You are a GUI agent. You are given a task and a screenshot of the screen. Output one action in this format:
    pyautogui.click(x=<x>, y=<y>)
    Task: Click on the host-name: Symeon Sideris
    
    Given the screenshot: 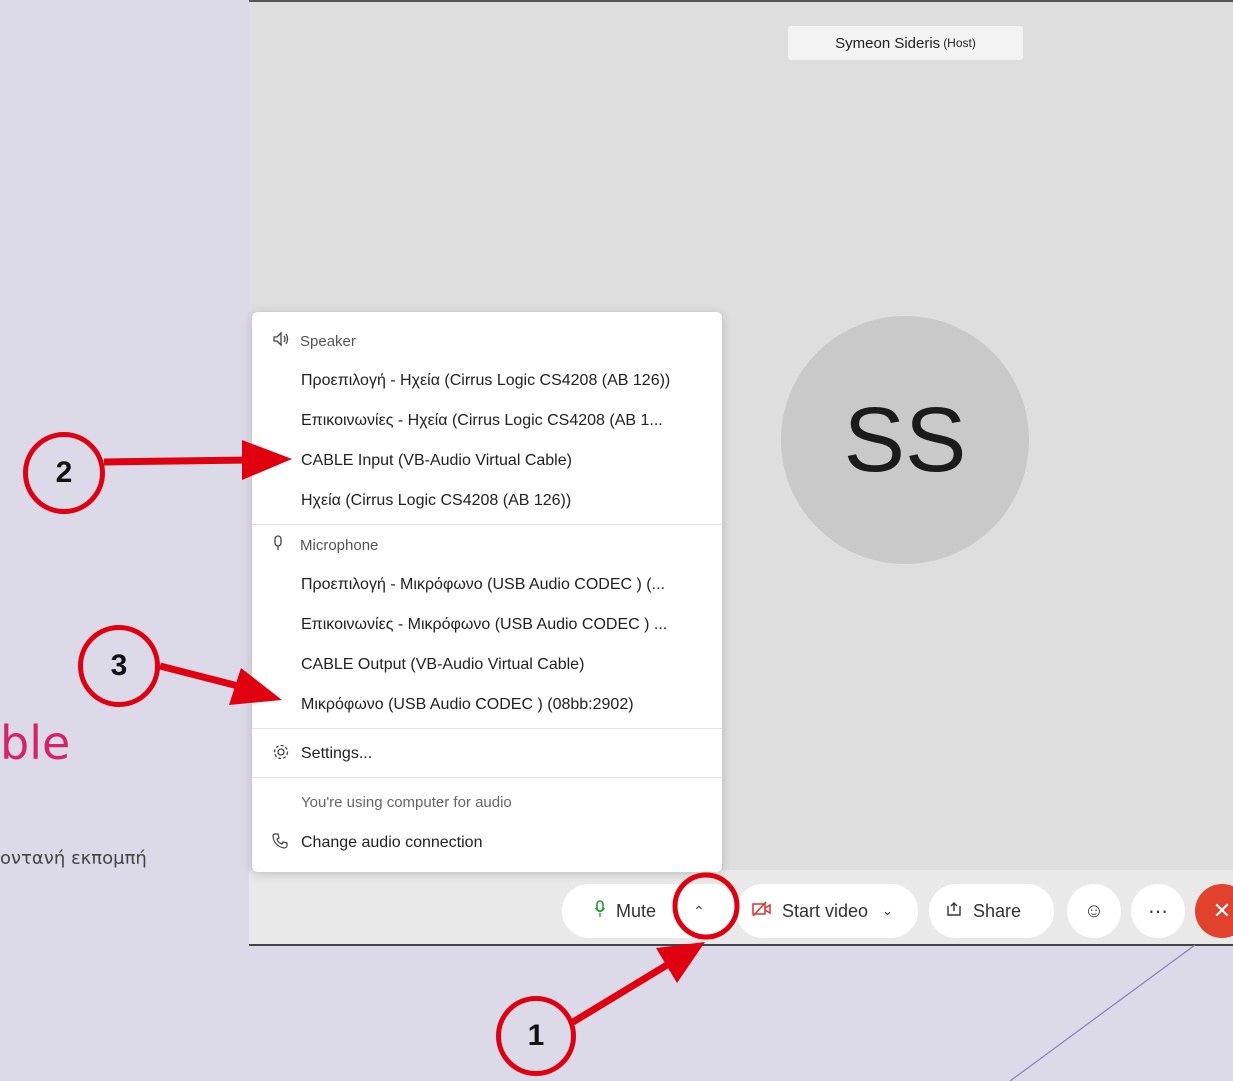 What is the action you would take?
    pyautogui.click(x=888, y=43)
    